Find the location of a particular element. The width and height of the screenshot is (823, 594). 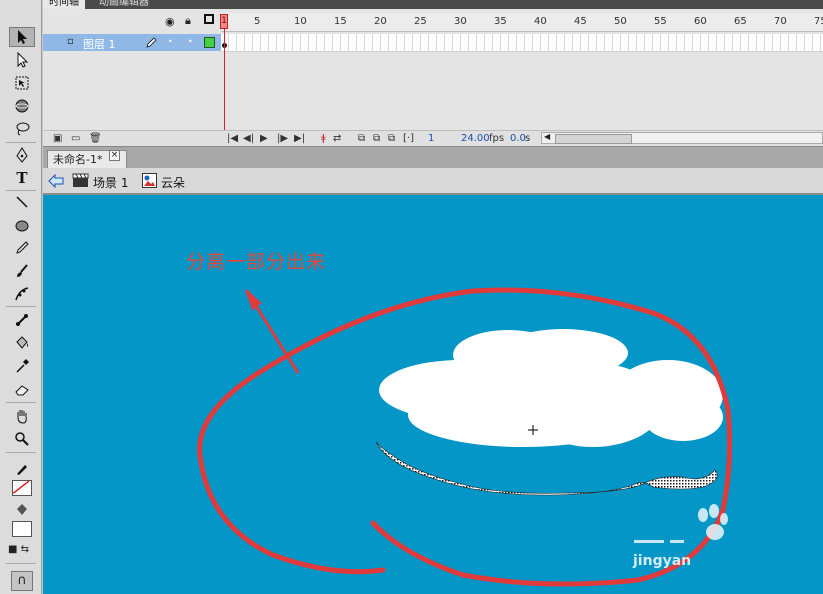

current-frame-readout: 1 is located at coordinates (431, 138).